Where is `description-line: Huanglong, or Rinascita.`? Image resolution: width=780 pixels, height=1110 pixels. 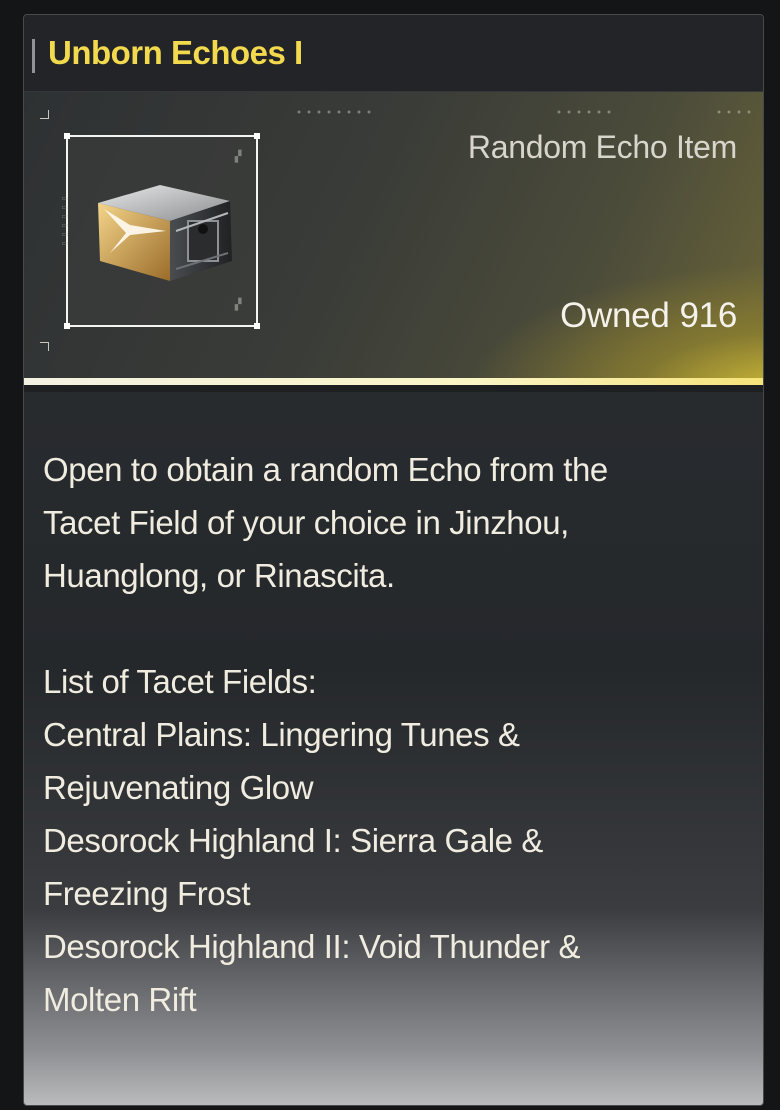
description-line: Huanglong, or Rinascita. is located at coordinates (219, 575).